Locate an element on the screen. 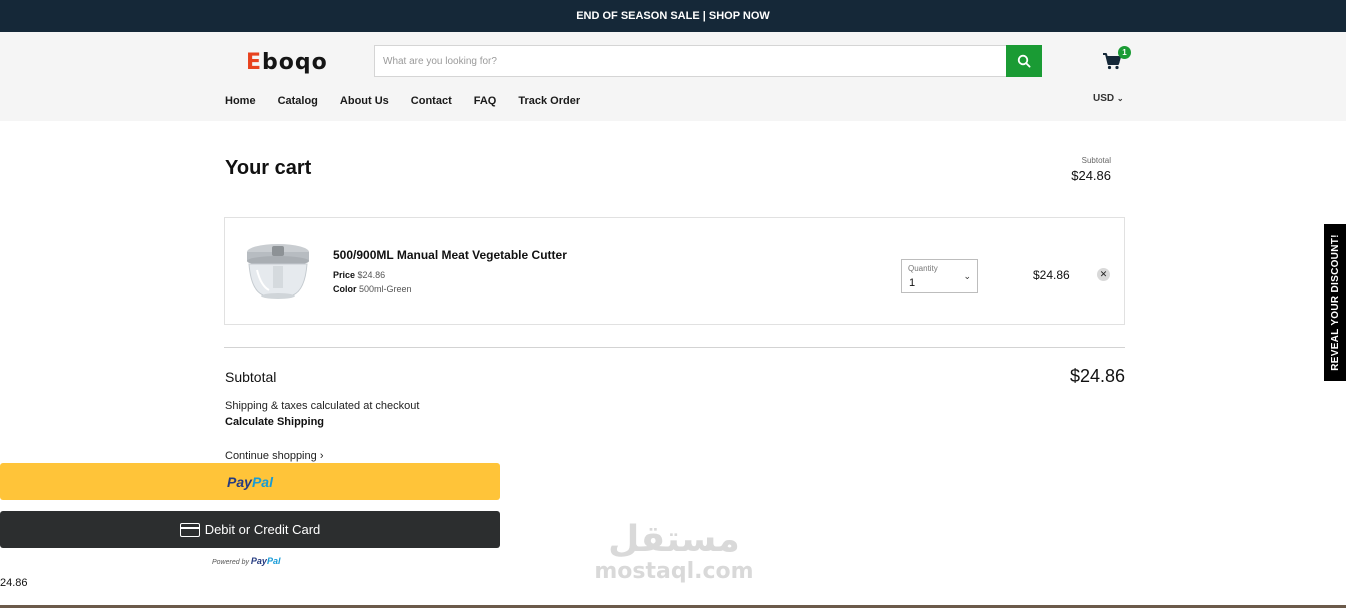 The height and width of the screenshot is (608, 1346). nav-track-order: Track Order is located at coordinates (549, 101).